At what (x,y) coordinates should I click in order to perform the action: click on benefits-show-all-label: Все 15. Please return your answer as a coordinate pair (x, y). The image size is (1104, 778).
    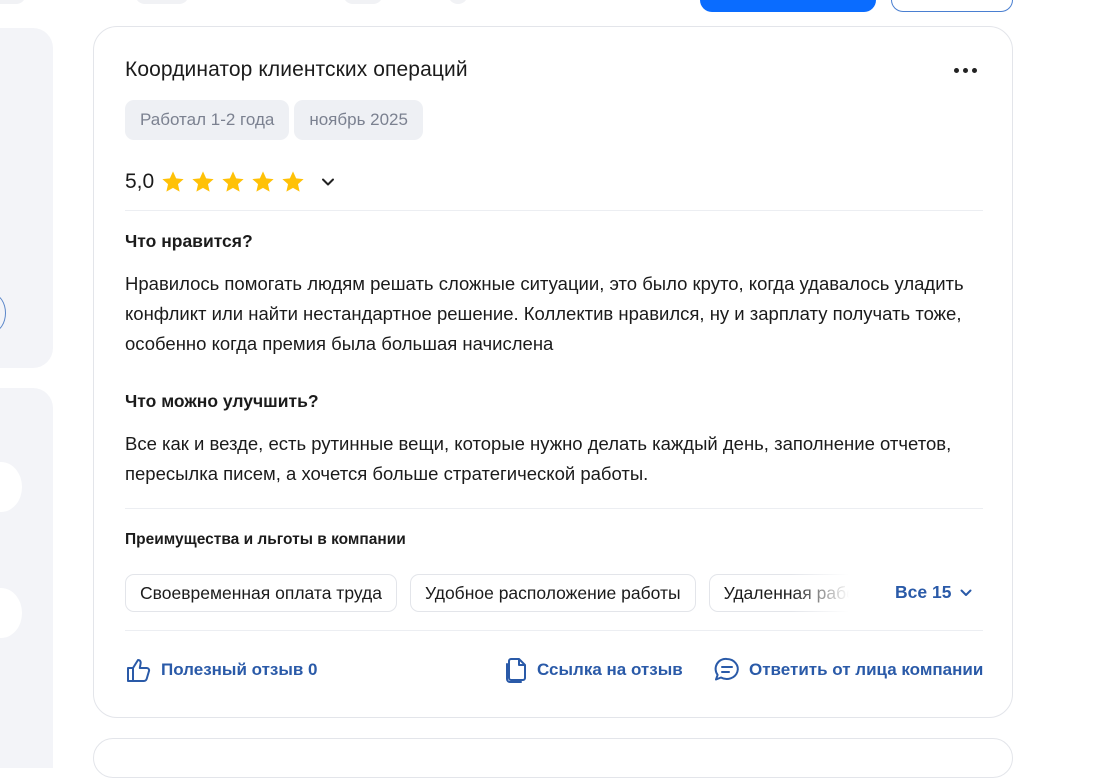
    Looking at the image, I should click on (923, 592).